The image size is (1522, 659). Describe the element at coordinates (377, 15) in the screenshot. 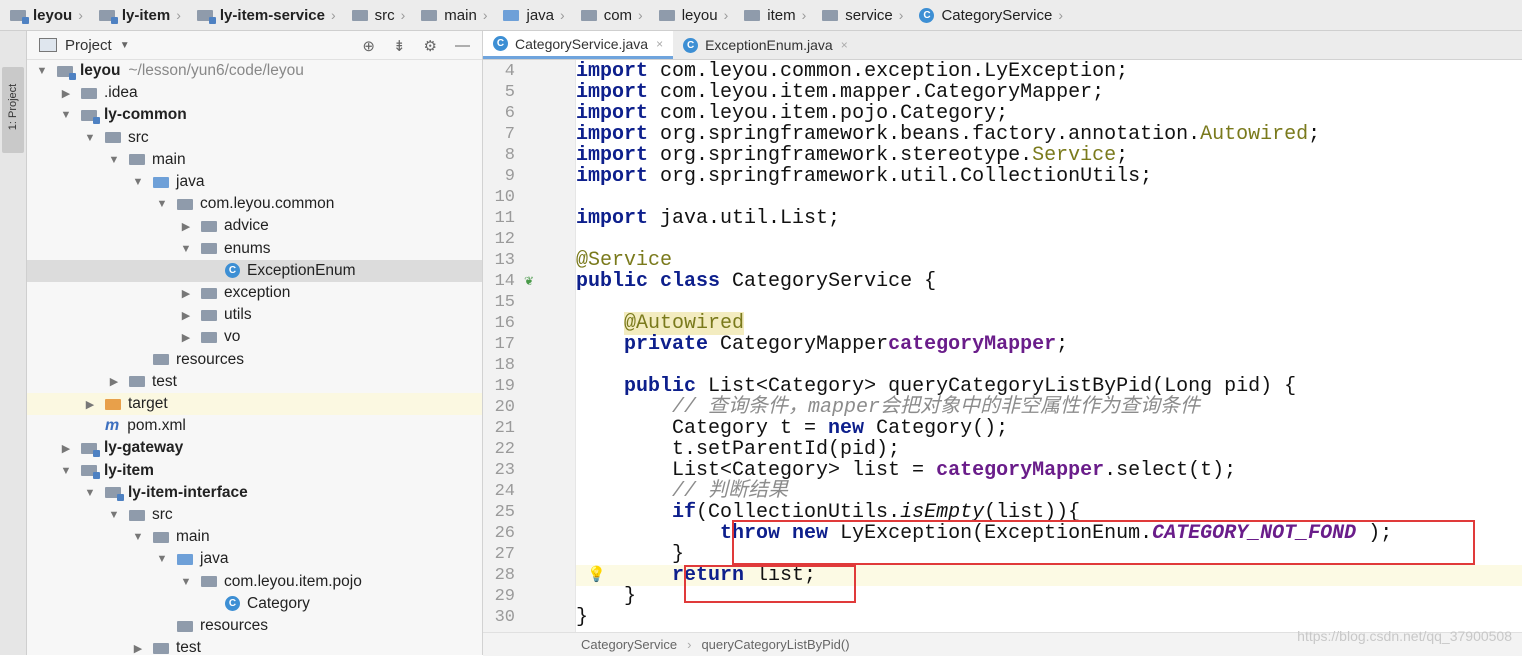

I see `breadcrumb-item: src ›` at that location.